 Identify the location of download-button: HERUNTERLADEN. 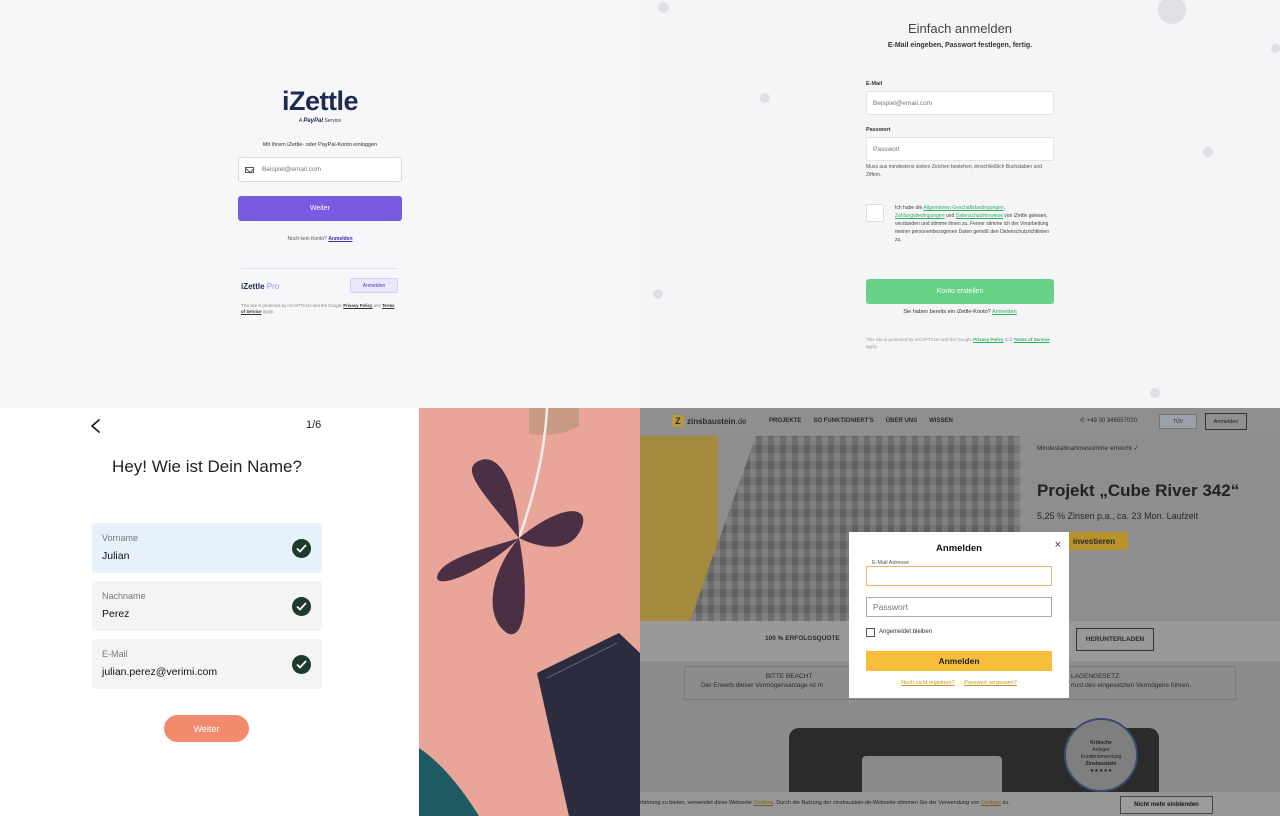
(1115, 639).